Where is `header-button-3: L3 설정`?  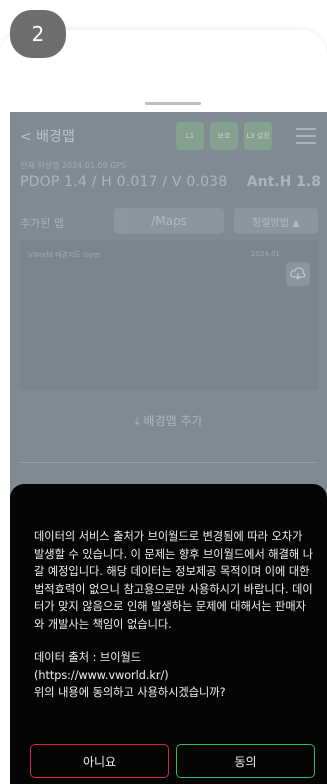 header-button-3: L3 설정 is located at coordinates (258, 136).